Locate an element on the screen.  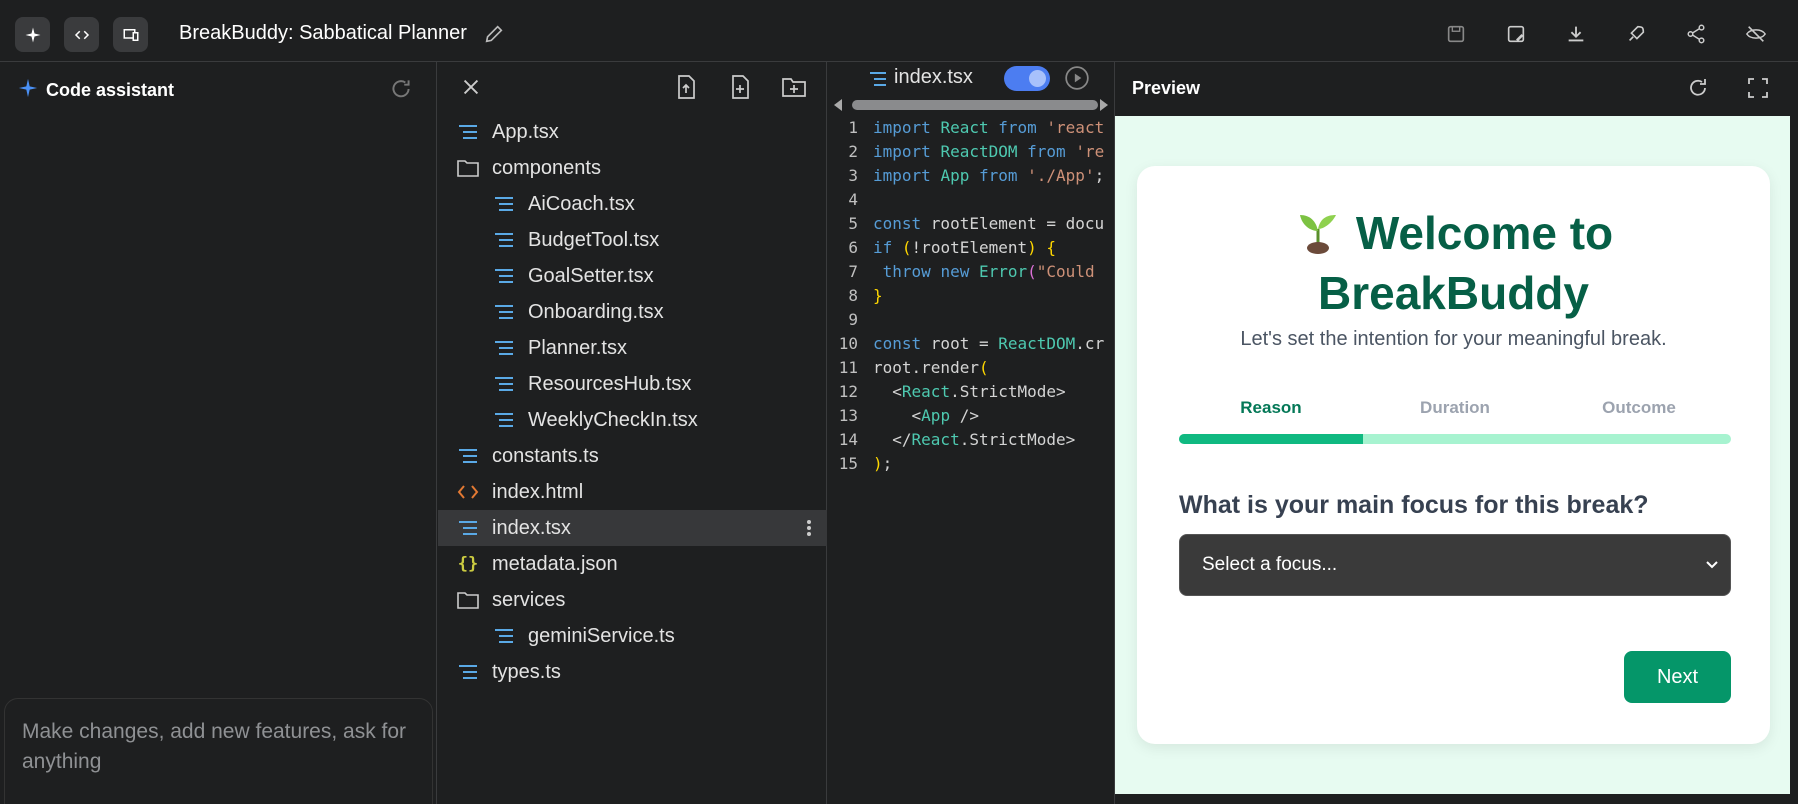
preview-toggle is located at coordinates (1027, 78).